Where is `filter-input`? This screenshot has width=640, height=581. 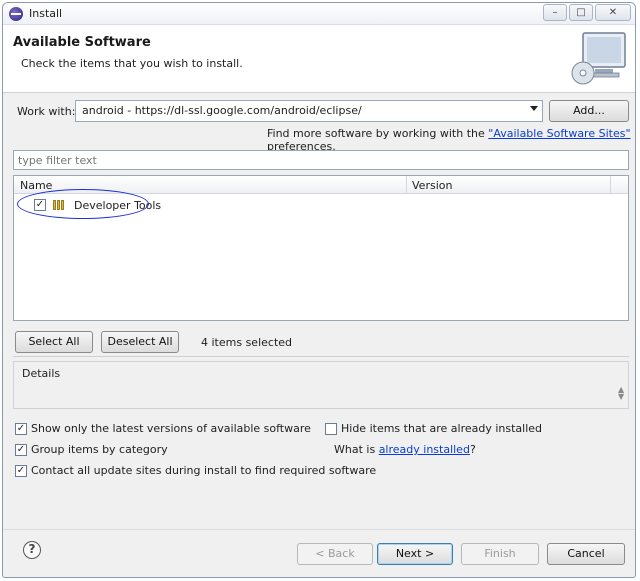 filter-input is located at coordinates (321, 160).